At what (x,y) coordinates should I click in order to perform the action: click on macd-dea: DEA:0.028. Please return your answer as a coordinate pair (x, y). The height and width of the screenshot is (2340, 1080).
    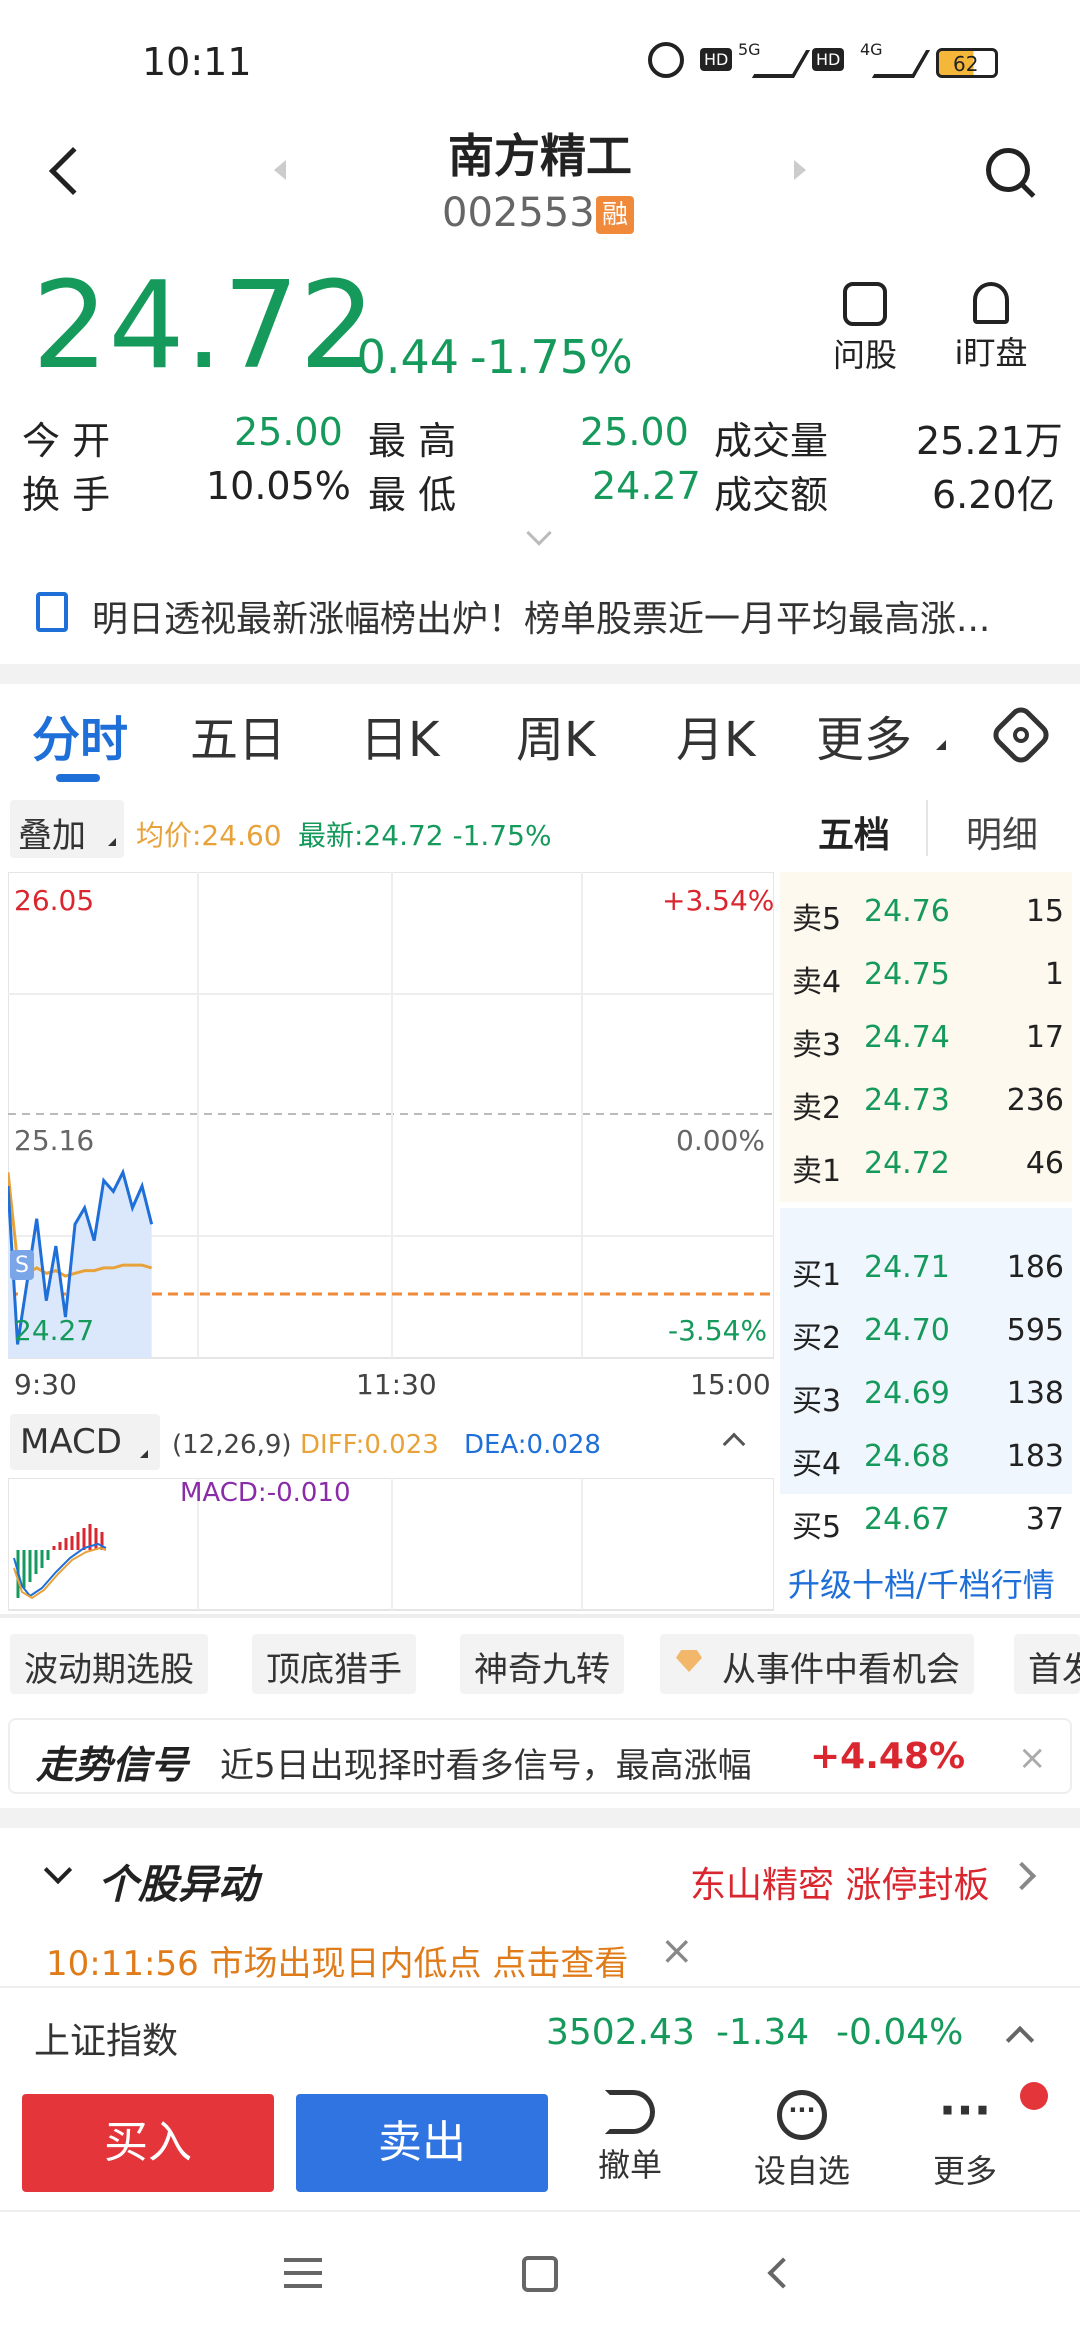
    Looking at the image, I should click on (532, 1445).